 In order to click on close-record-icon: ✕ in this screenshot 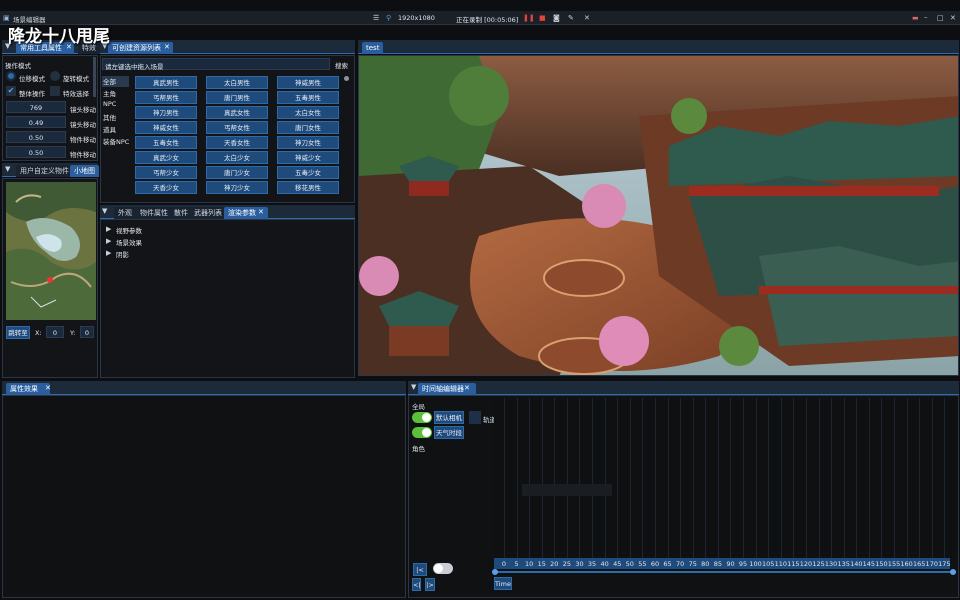, I will do `click(587, 18)`.